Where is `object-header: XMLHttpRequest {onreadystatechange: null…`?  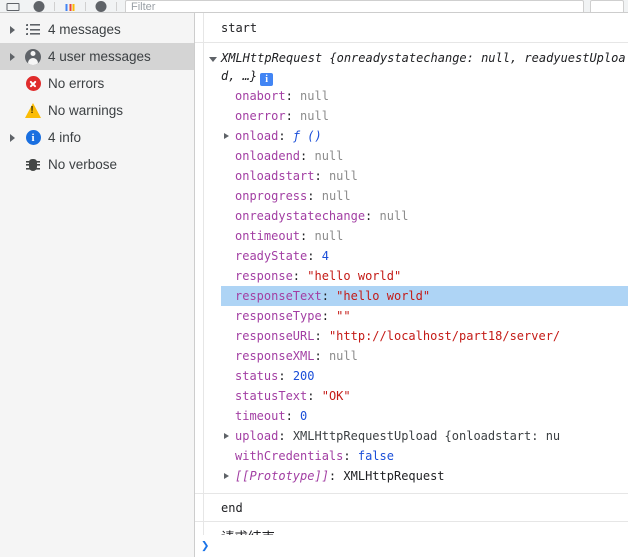 object-header: XMLHttpRequest {onreadystatechange: null… is located at coordinates (411, 67).